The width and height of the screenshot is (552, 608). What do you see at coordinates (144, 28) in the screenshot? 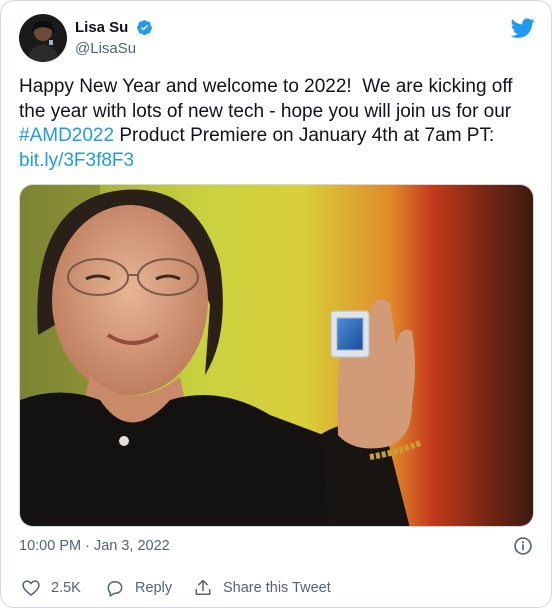
I see `verified-badge-icon` at bounding box center [144, 28].